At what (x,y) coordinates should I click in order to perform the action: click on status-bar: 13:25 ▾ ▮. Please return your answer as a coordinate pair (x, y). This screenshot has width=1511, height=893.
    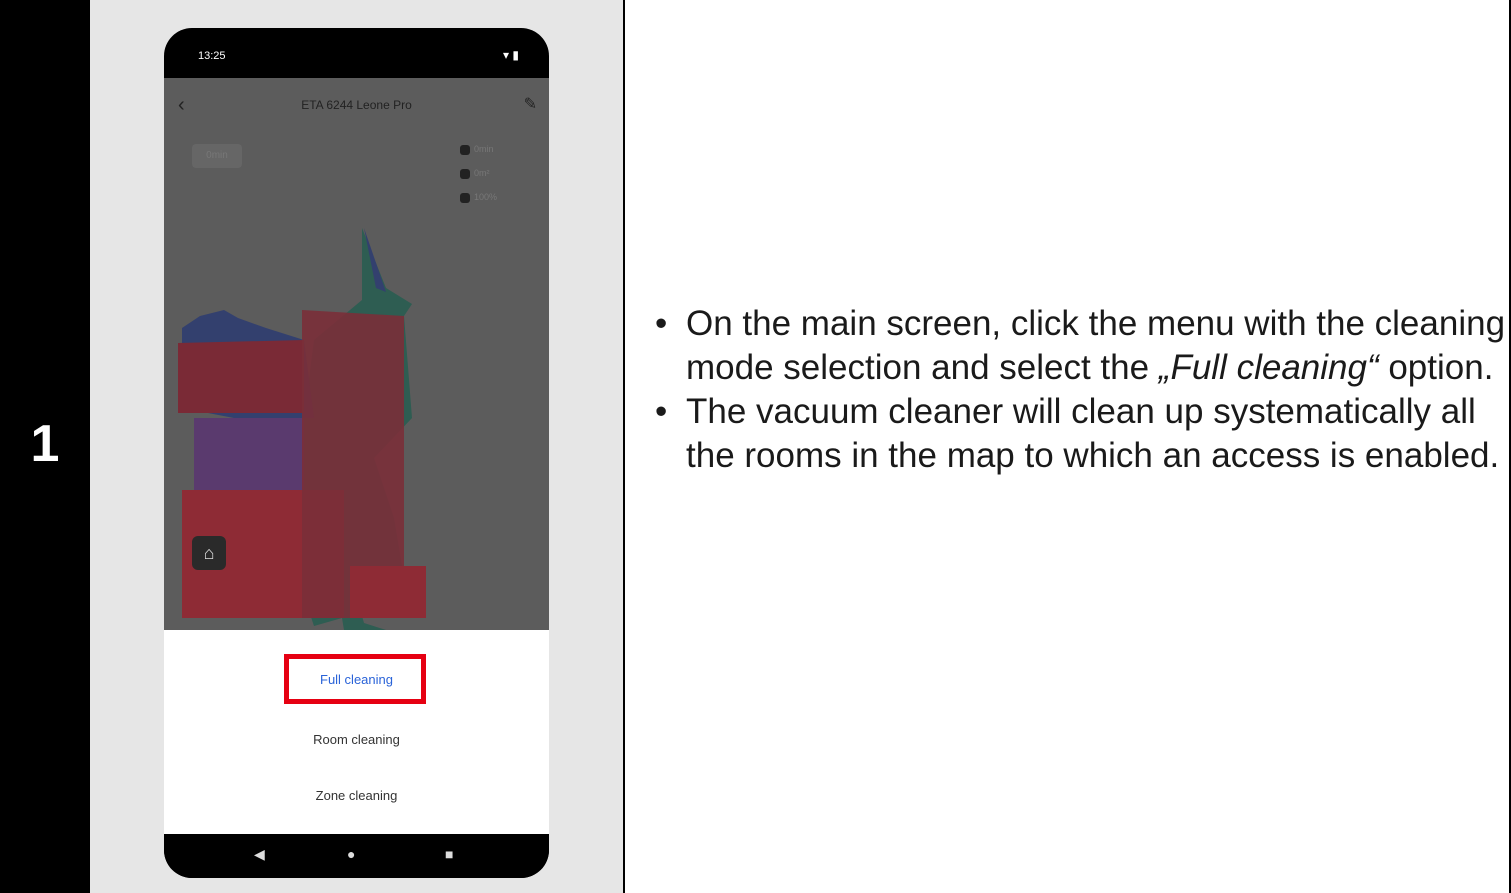
    Looking at the image, I should click on (356, 53).